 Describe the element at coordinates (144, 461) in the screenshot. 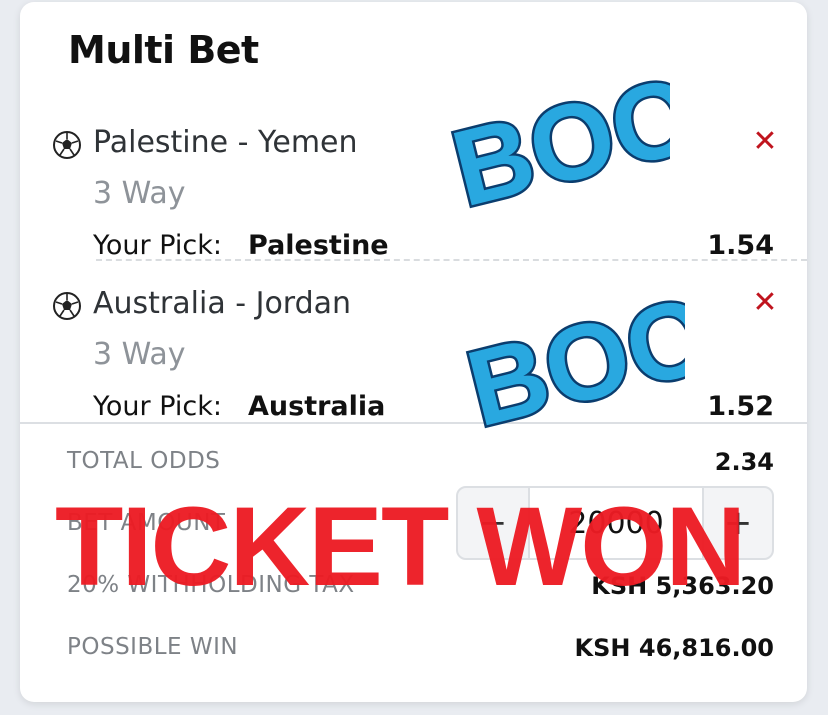

I see `total-odds-label: TOTAL ODDS` at that location.